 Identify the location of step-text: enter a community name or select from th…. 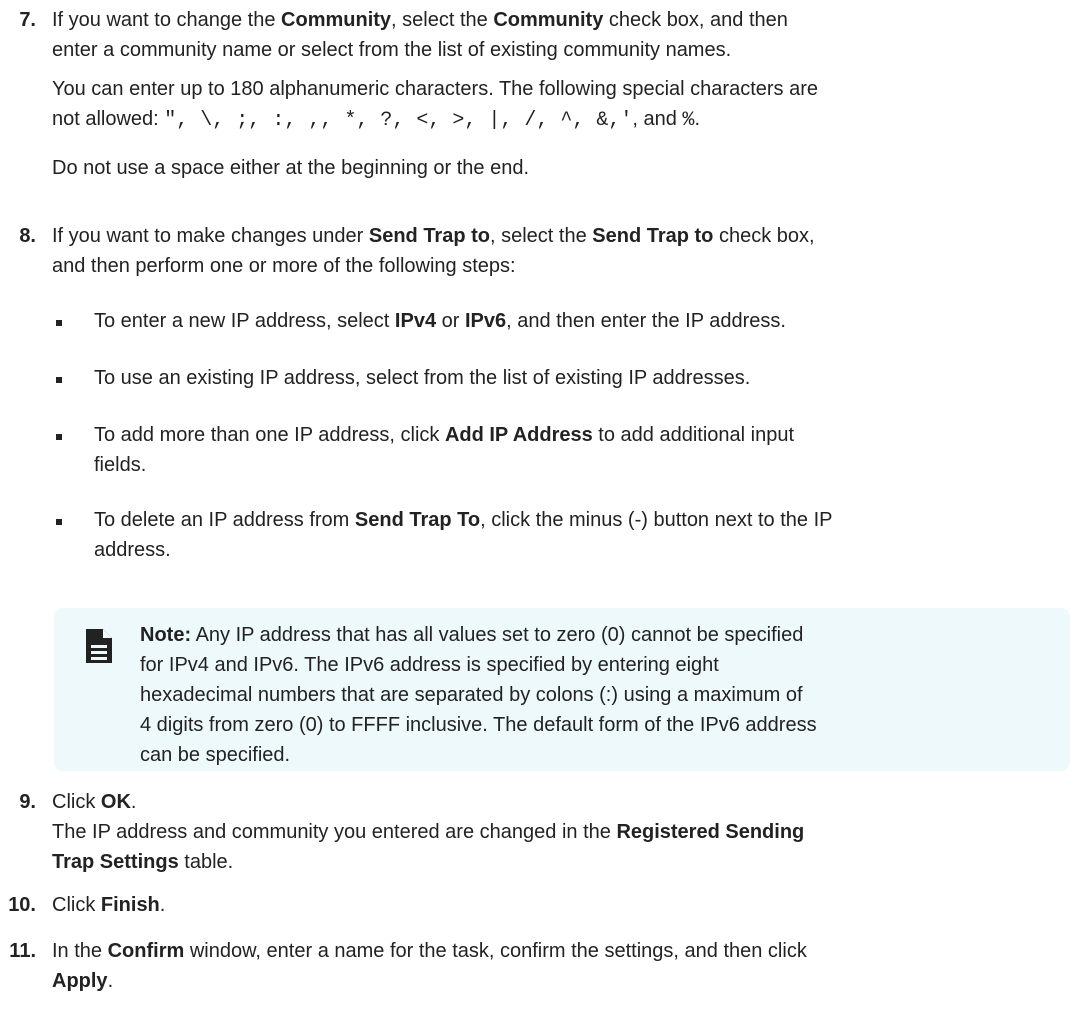
(392, 50).